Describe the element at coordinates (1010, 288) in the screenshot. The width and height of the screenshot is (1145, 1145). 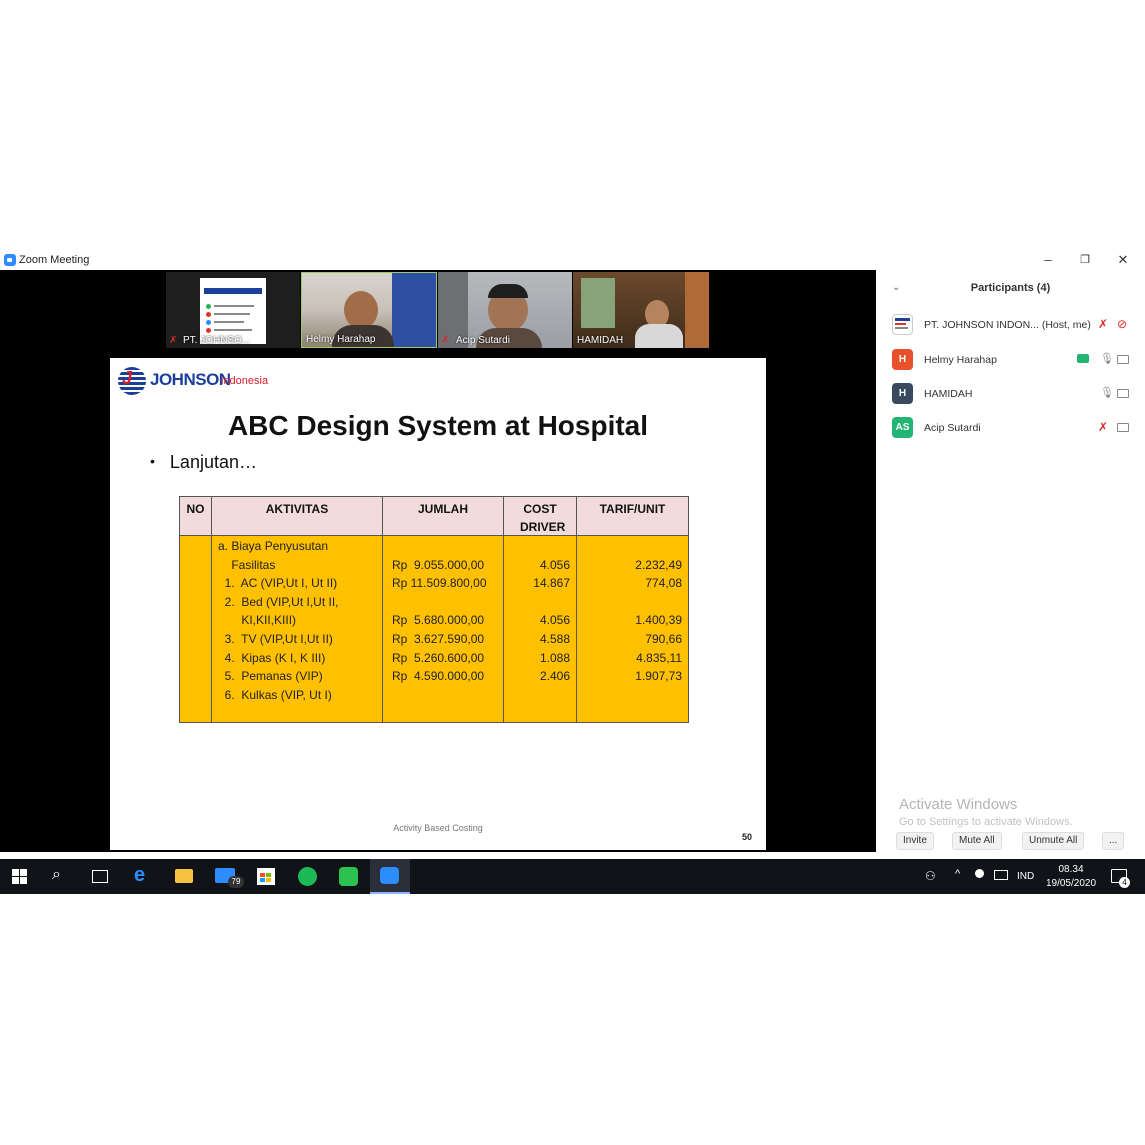
I see `participants-title: Participants (4)` at that location.